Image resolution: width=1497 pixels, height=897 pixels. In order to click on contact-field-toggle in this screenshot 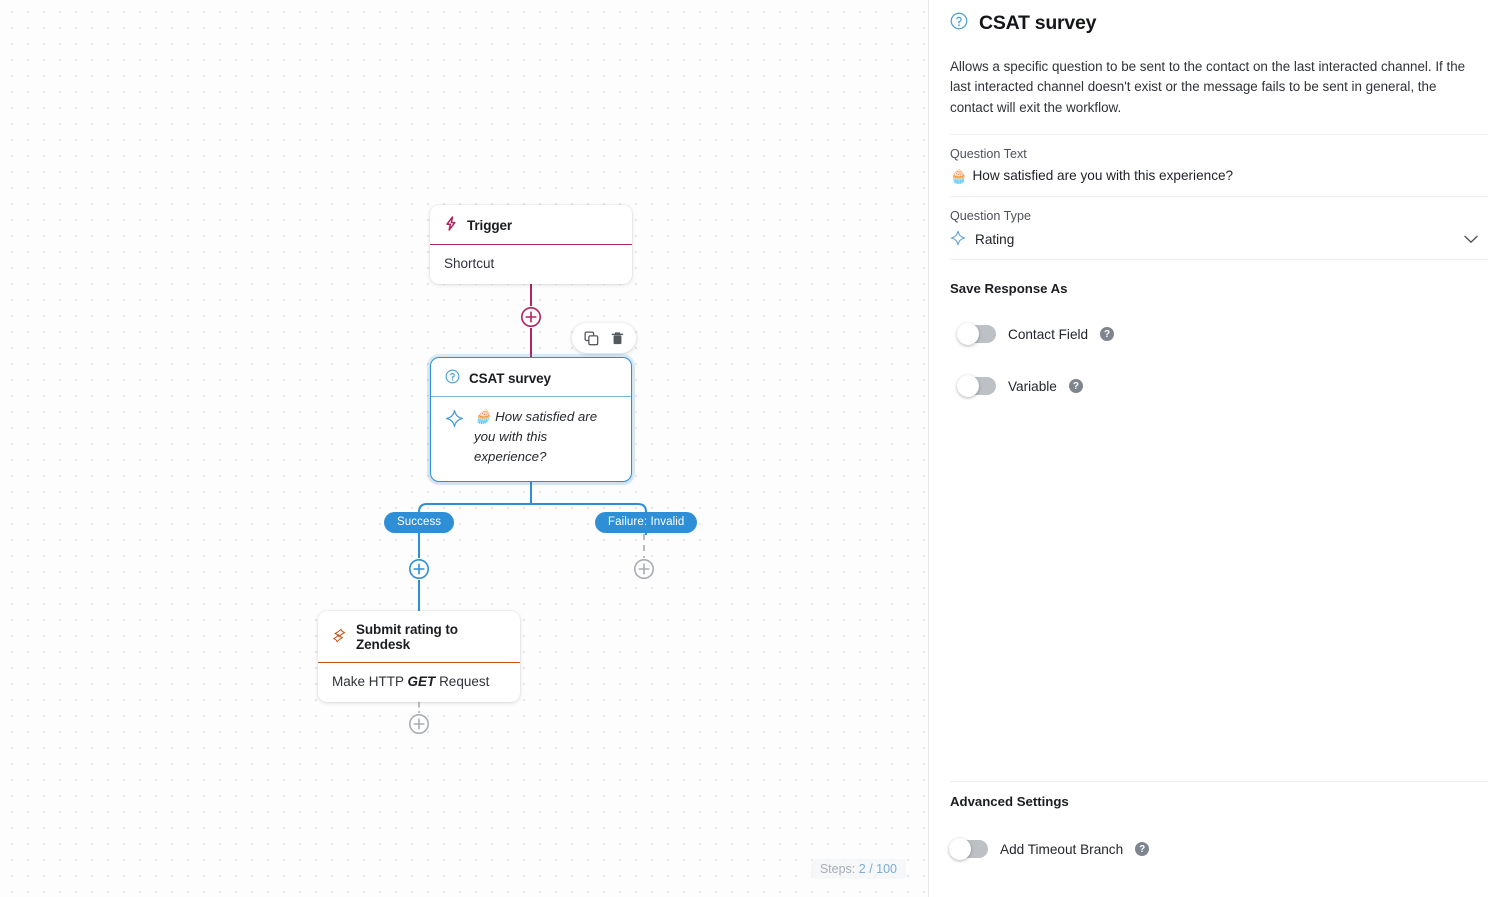, I will do `click(976, 334)`.